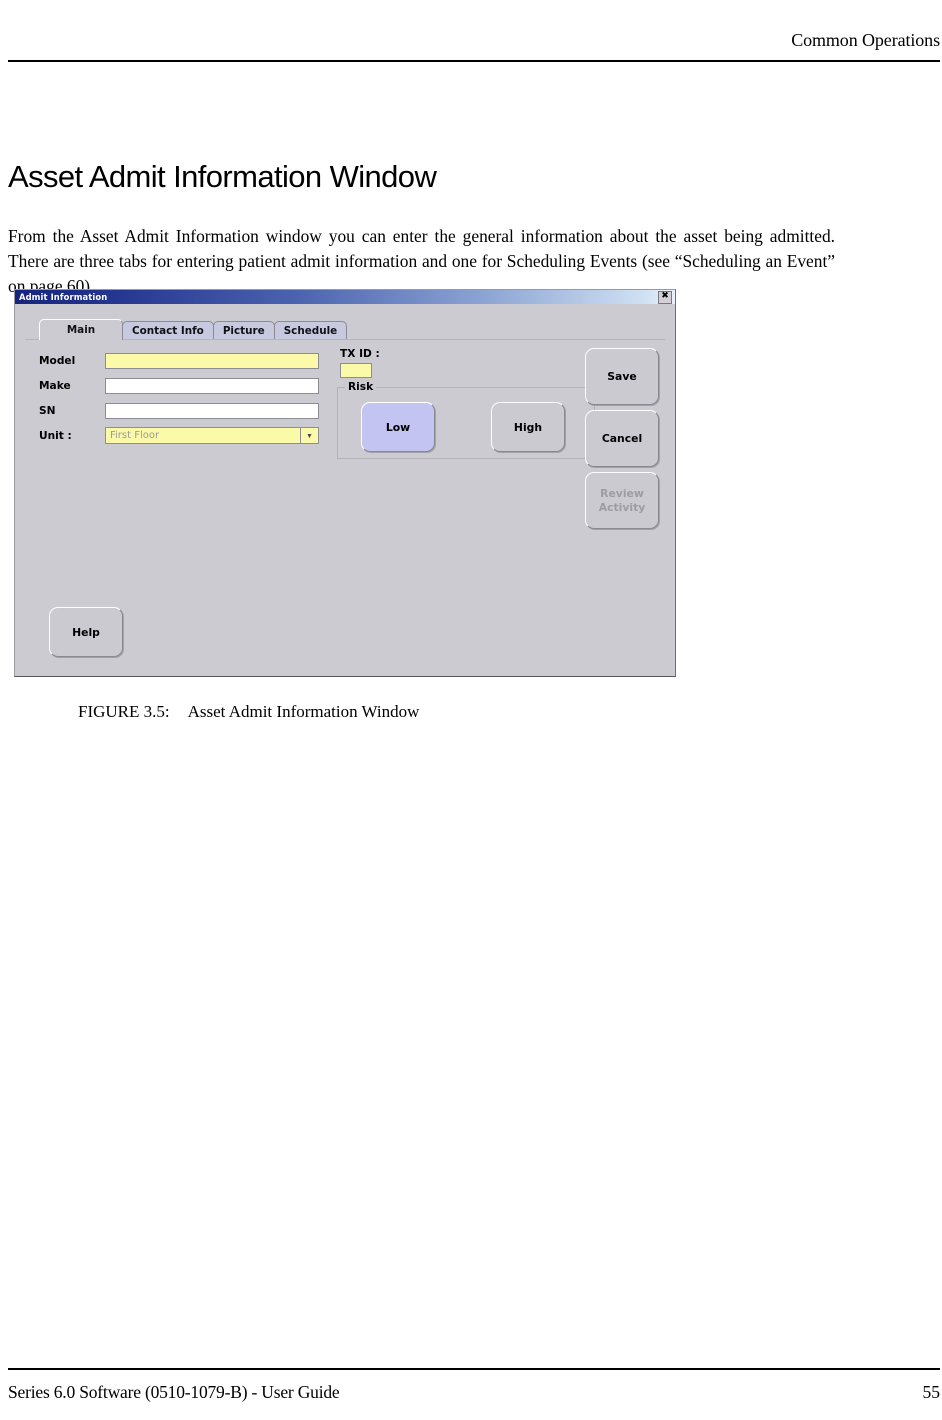 This screenshot has height=1420, width=942. I want to click on unit-label: Unit :, so click(55, 435).